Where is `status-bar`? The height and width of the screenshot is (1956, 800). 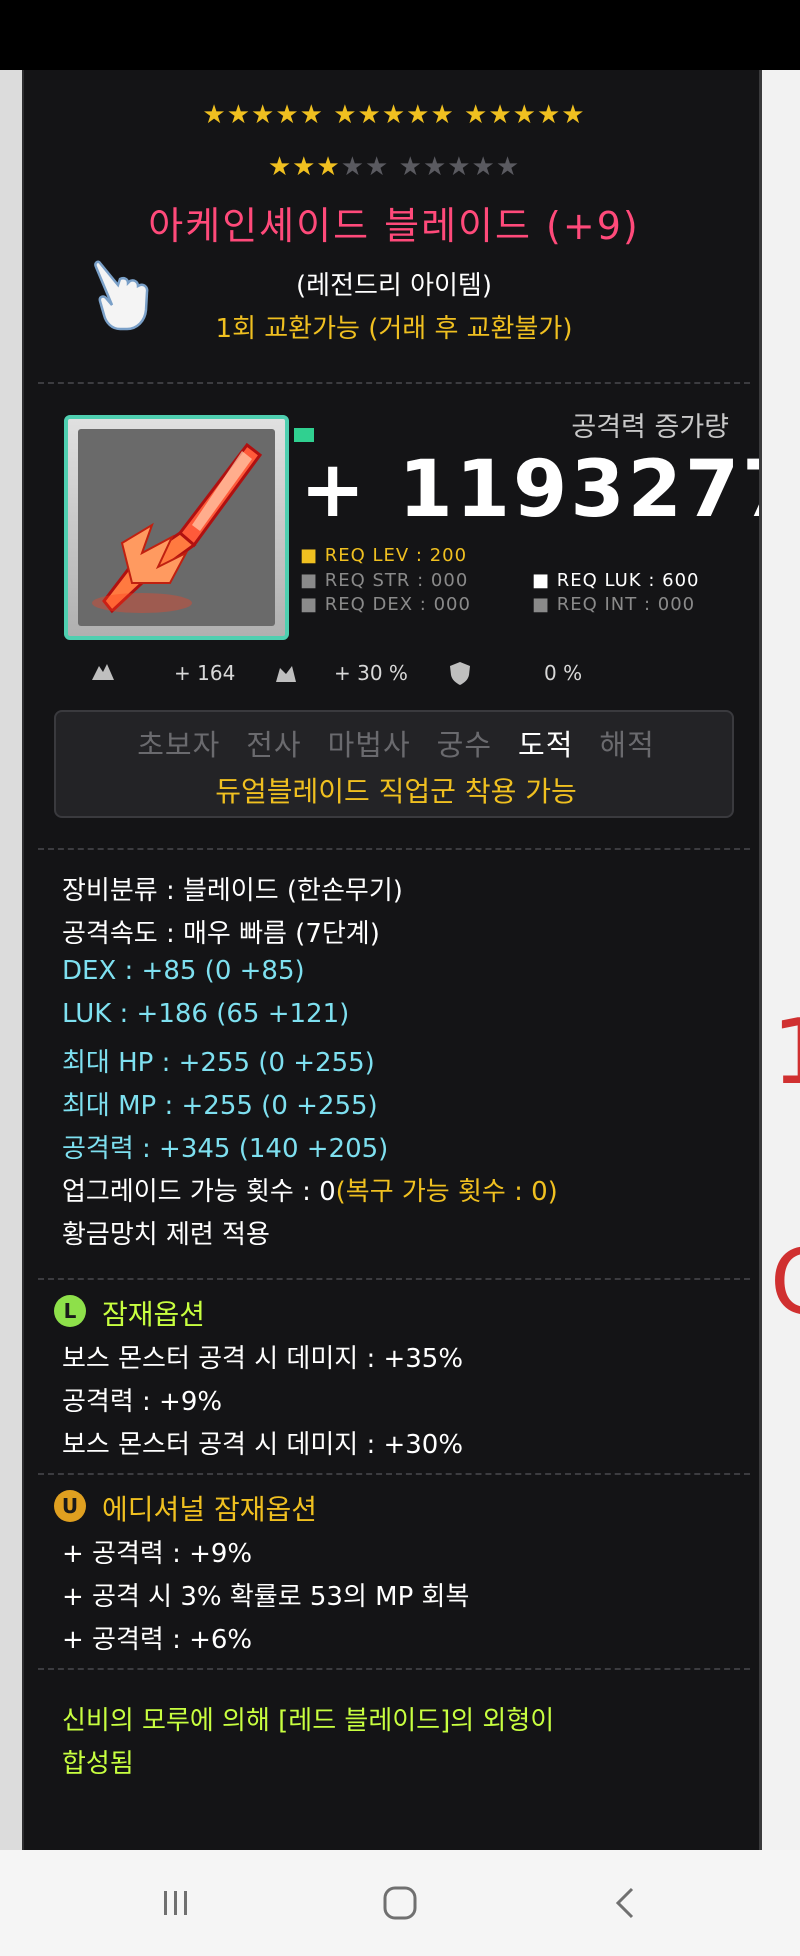
status-bar is located at coordinates (400, 35).